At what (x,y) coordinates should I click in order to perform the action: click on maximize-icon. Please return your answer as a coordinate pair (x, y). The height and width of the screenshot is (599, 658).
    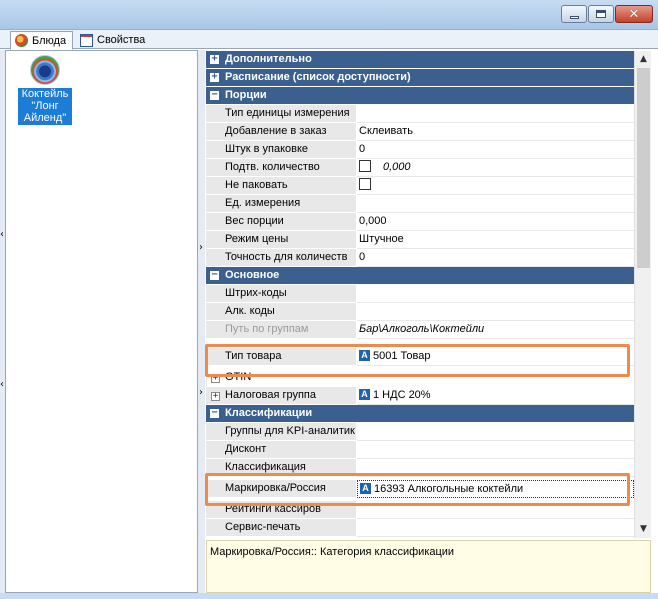
    Looking at the image, I should click on (601, 14).